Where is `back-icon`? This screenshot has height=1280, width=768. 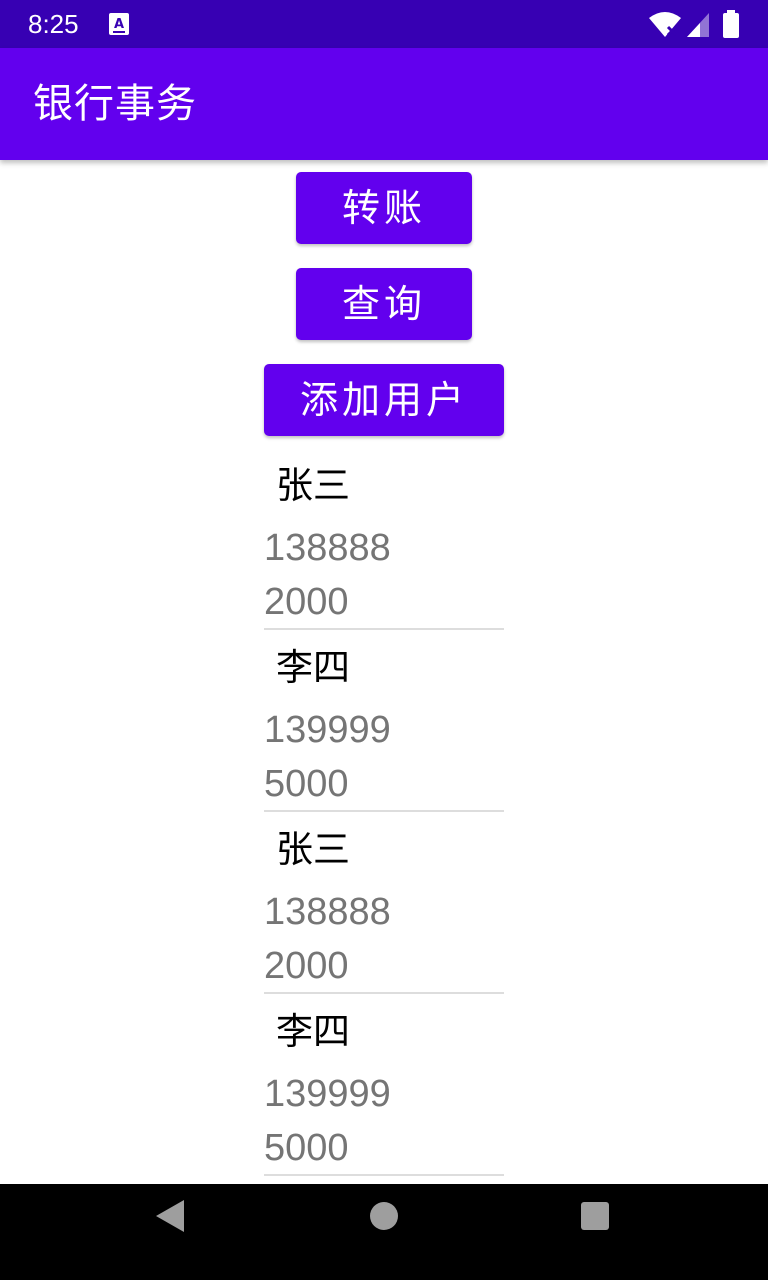 back-icon is located at coordinates (172, 1216).